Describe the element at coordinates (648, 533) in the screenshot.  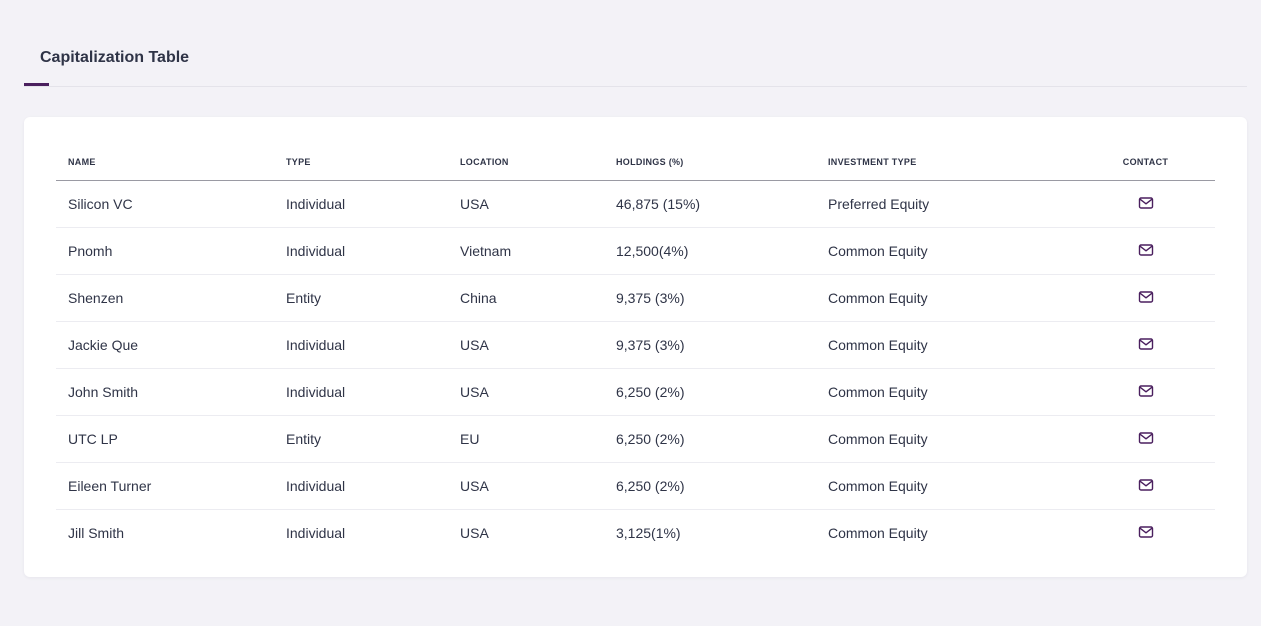
I see `cell-holdings: 3,125(1%)` at that location.